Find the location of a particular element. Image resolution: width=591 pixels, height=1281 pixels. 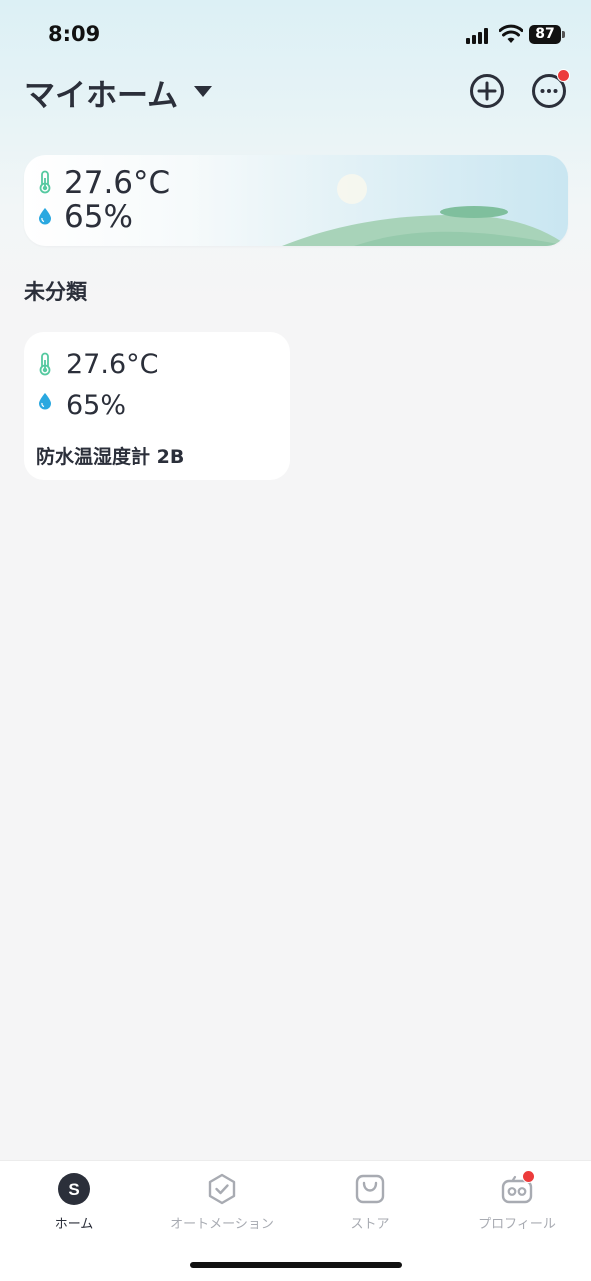

home-selector-title: マイホーム is located at coordinates (101, 92).